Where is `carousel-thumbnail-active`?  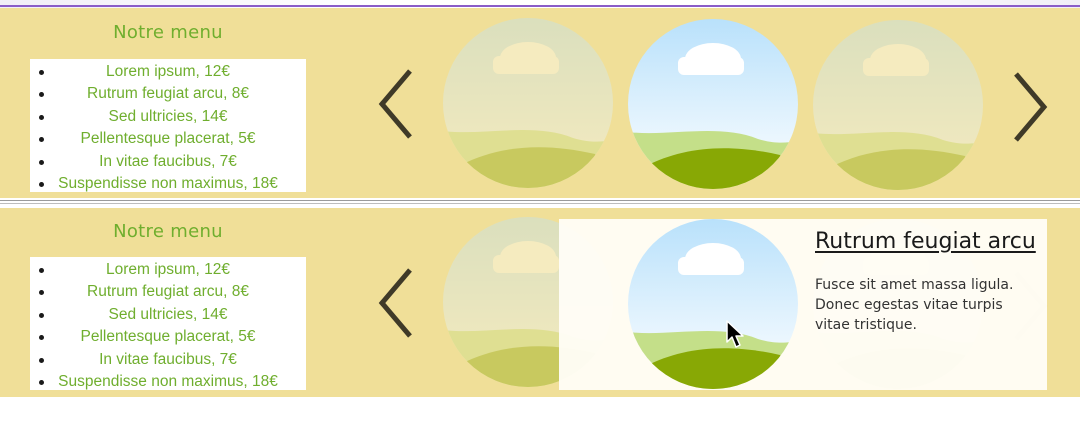 carousel-thumbnail-active is located at coordinates (713, 304).